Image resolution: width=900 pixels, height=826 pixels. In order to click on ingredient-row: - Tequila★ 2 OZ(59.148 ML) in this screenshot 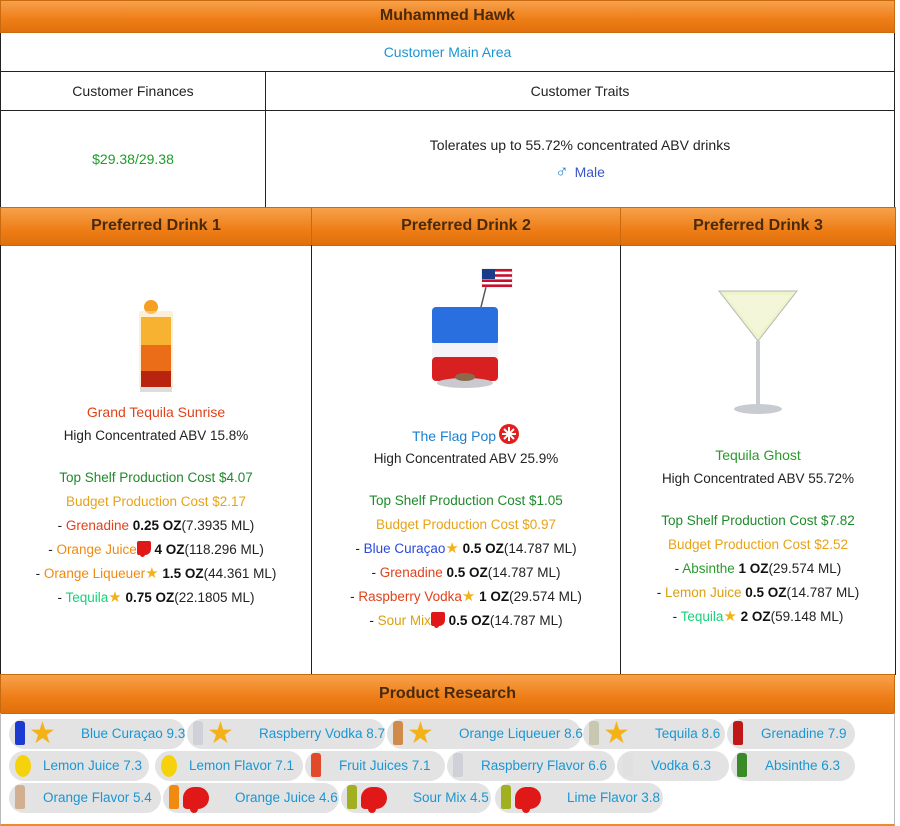, I will do `click(758, 616)`.